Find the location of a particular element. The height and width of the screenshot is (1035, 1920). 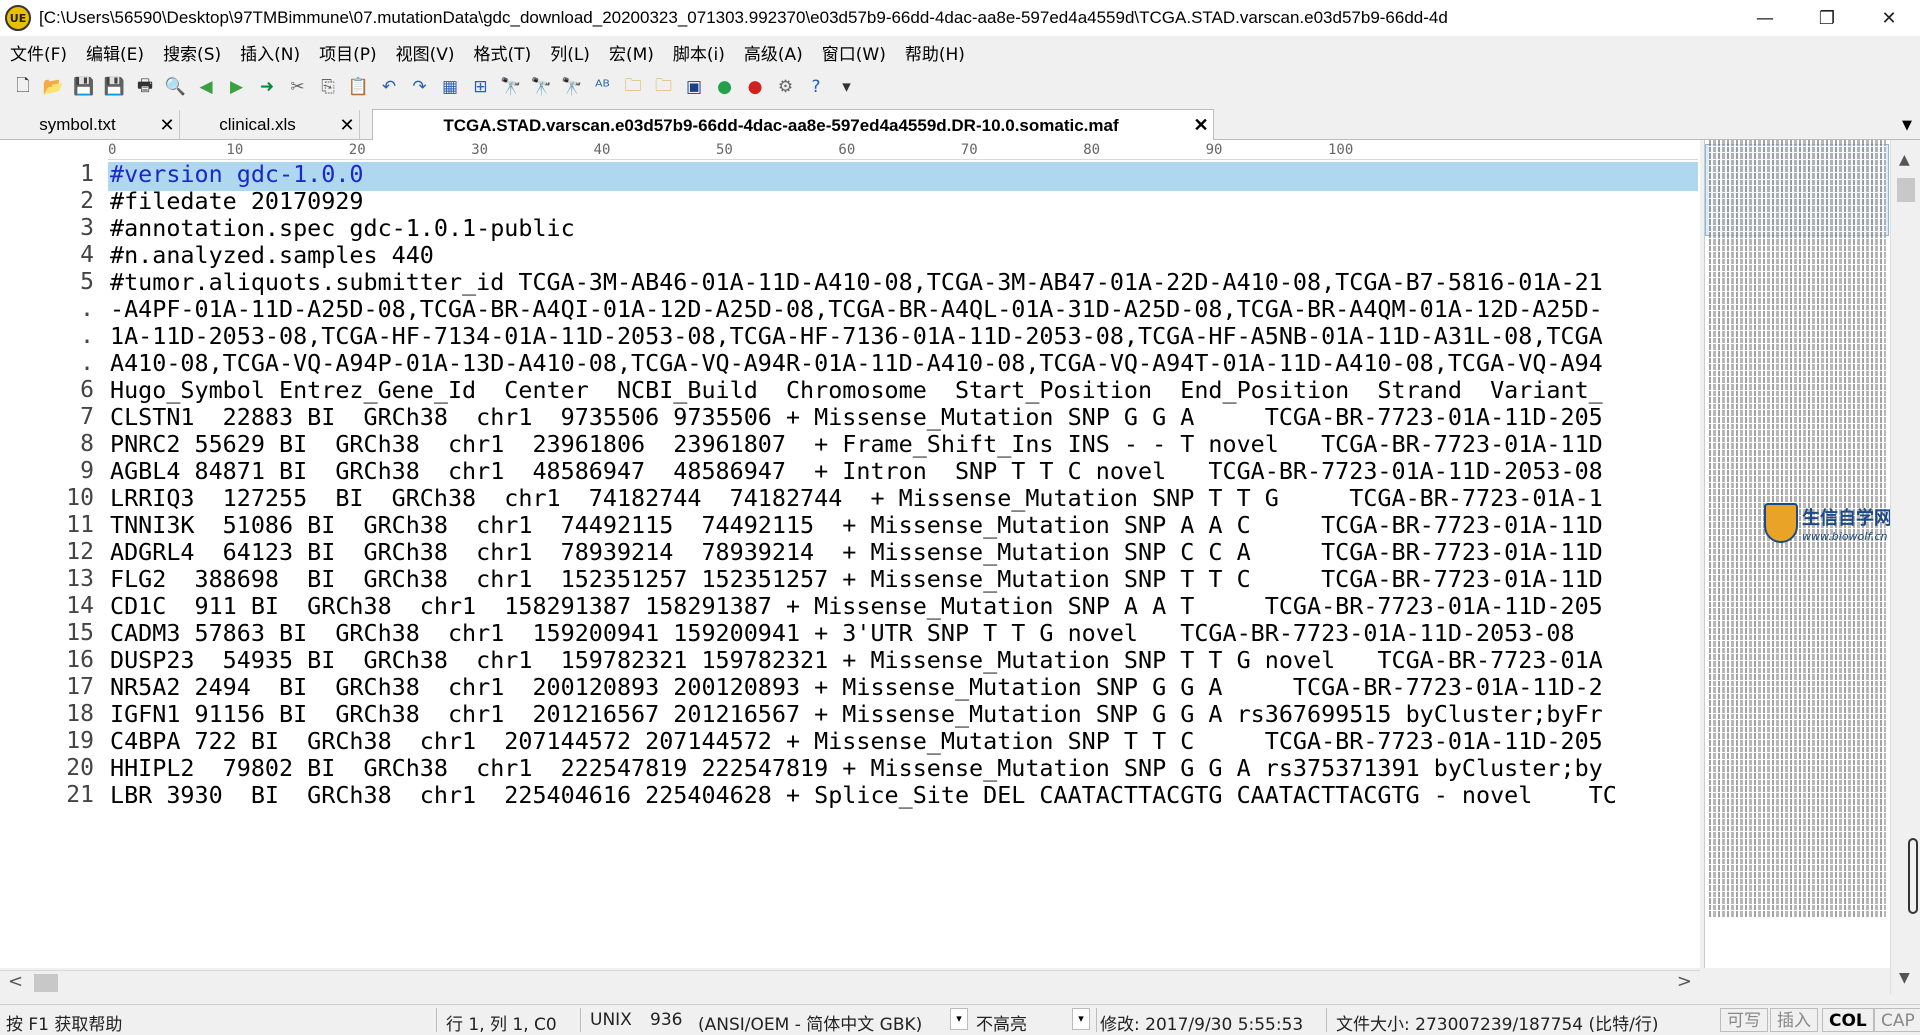

ruler-tick-label: 40 is located at coordinates (602, 150).